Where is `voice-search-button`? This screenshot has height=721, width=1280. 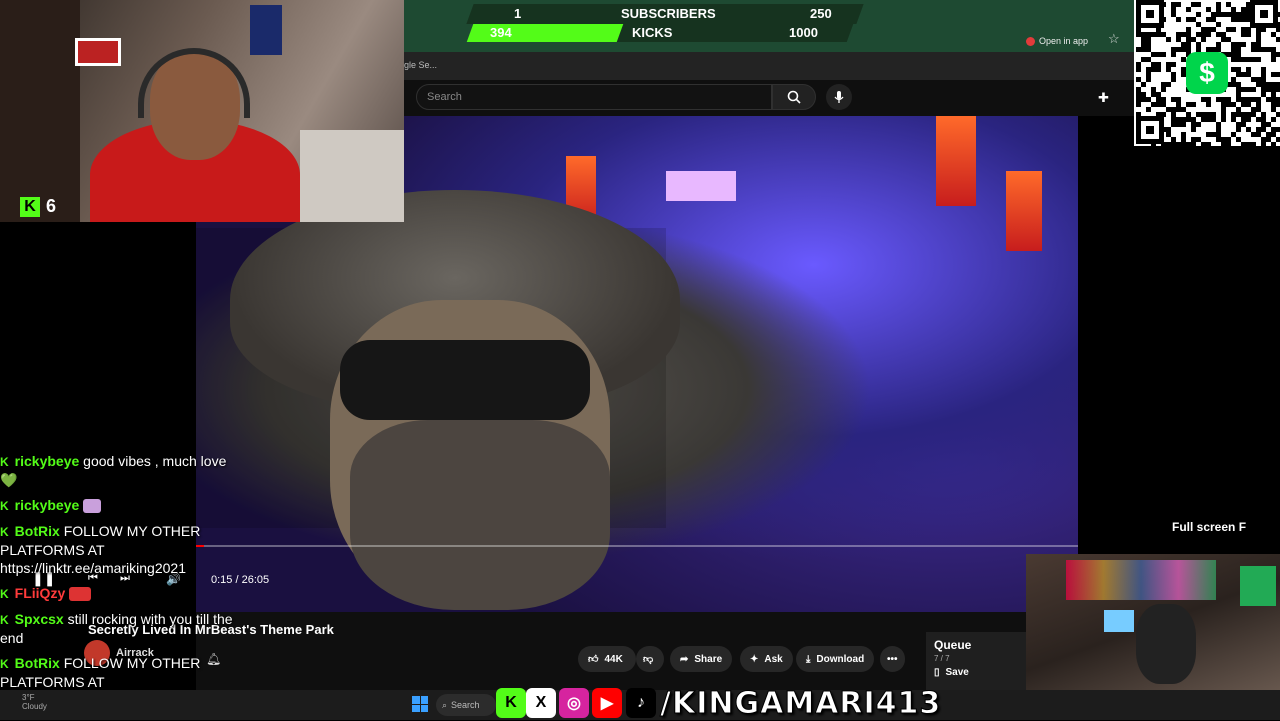
voice-search-button is located at coordinates (839, 97).